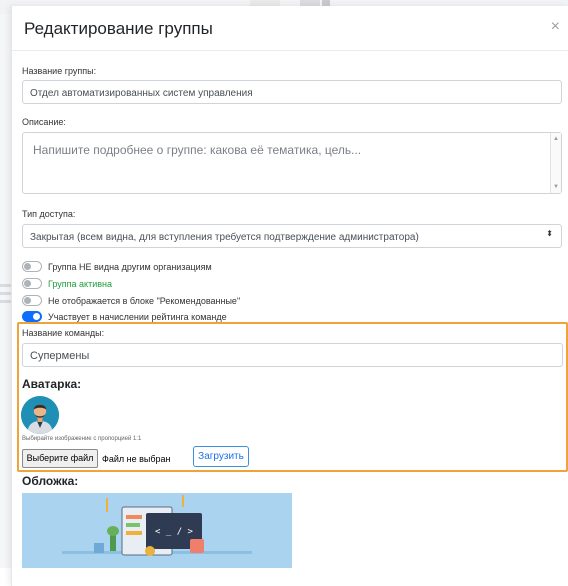 Image resolution: width=568 pixels, height=586 pixels. What do you see at coordinates (60, 458) in the screenshot?
I see `choose-file-button: Выберите файл` at bounding box center [60, 458].